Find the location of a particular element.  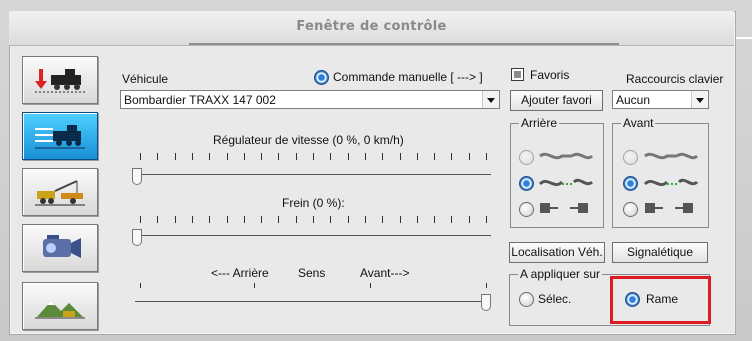

train-select-button is located at coordinates (60, 80).